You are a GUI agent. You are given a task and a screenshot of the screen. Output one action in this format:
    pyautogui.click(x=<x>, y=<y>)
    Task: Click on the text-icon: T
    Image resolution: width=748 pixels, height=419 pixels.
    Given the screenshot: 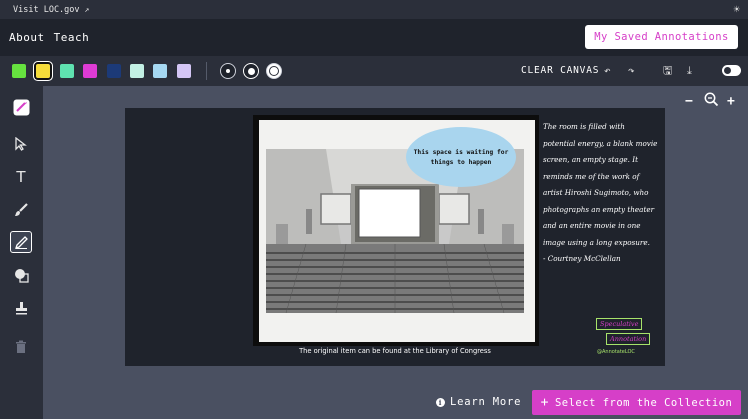 What is the action you would take?
    pyautogui.click(x=21, y=177)
    